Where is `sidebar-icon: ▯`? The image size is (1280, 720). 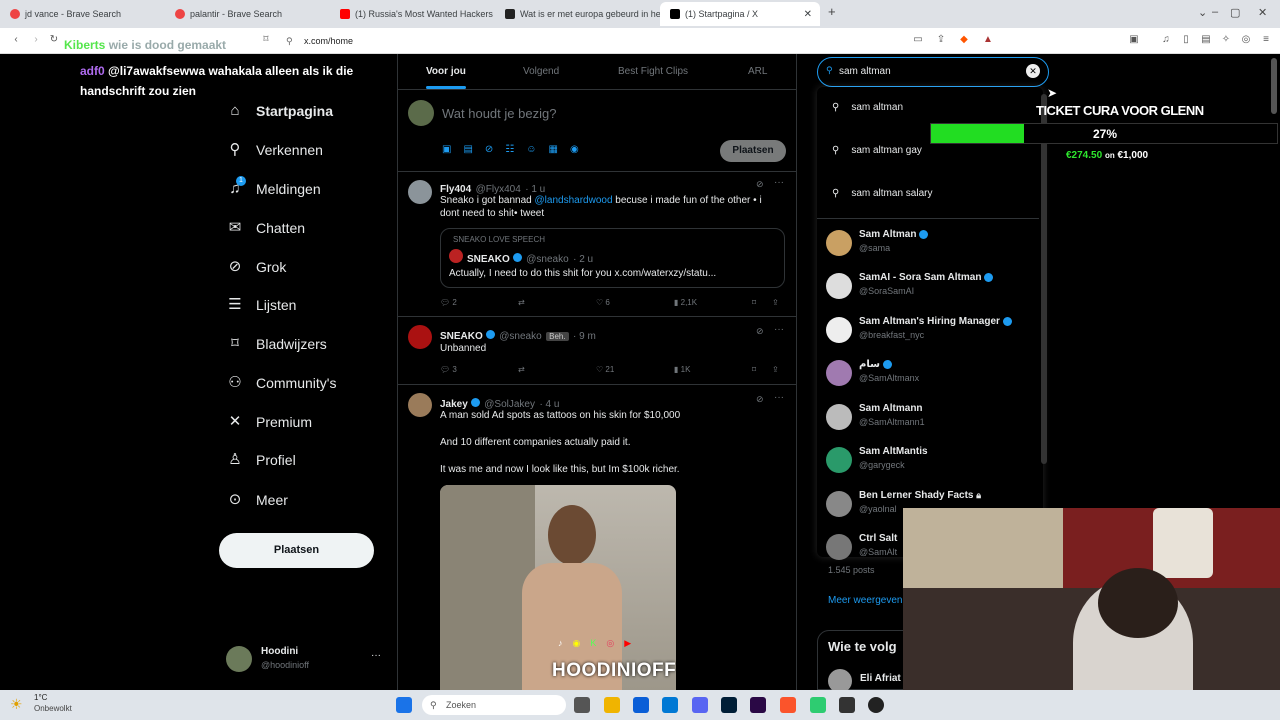 sidebar-icon: ▯ is located at coordinates (1186, 40).